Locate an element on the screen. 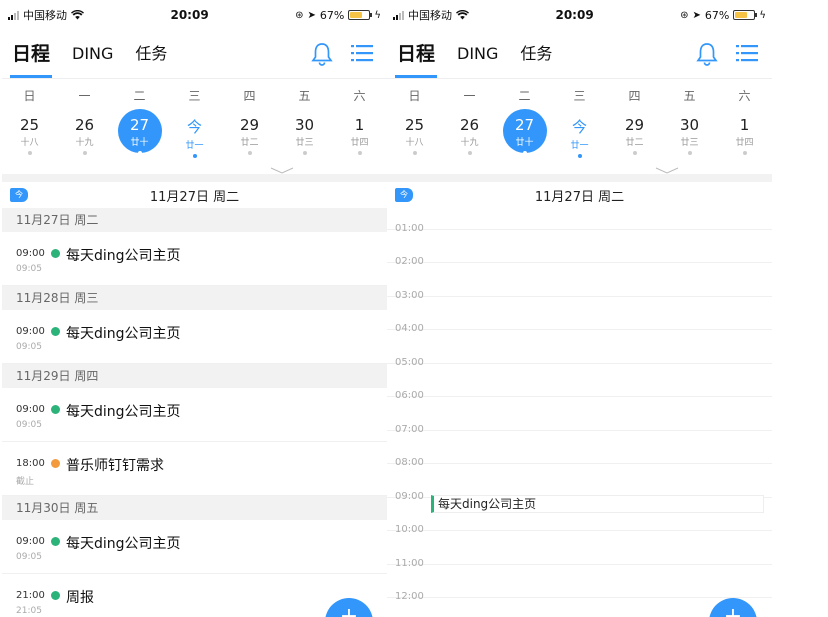  hour-label: 10:00 is located at coordinates (409, 529).